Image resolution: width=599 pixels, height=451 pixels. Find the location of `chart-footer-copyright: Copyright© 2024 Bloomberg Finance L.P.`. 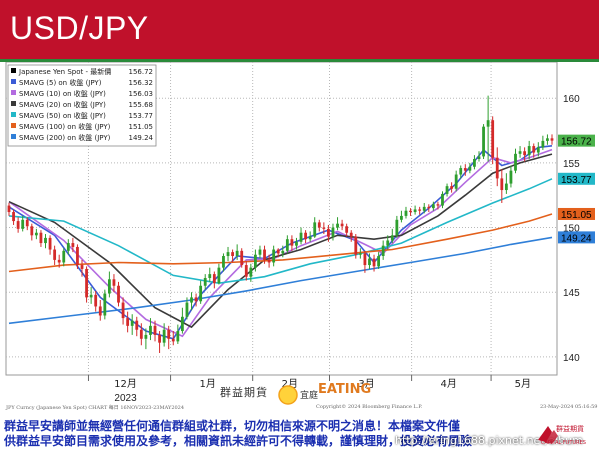

chart-footer-copyright: Copyright© 2024 Bloomberg Finance L.P. is located at coordinates (369, 407).